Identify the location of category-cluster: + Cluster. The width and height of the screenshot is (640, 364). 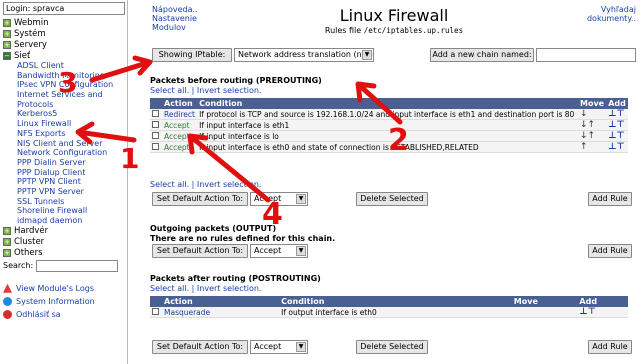
(65, 242).